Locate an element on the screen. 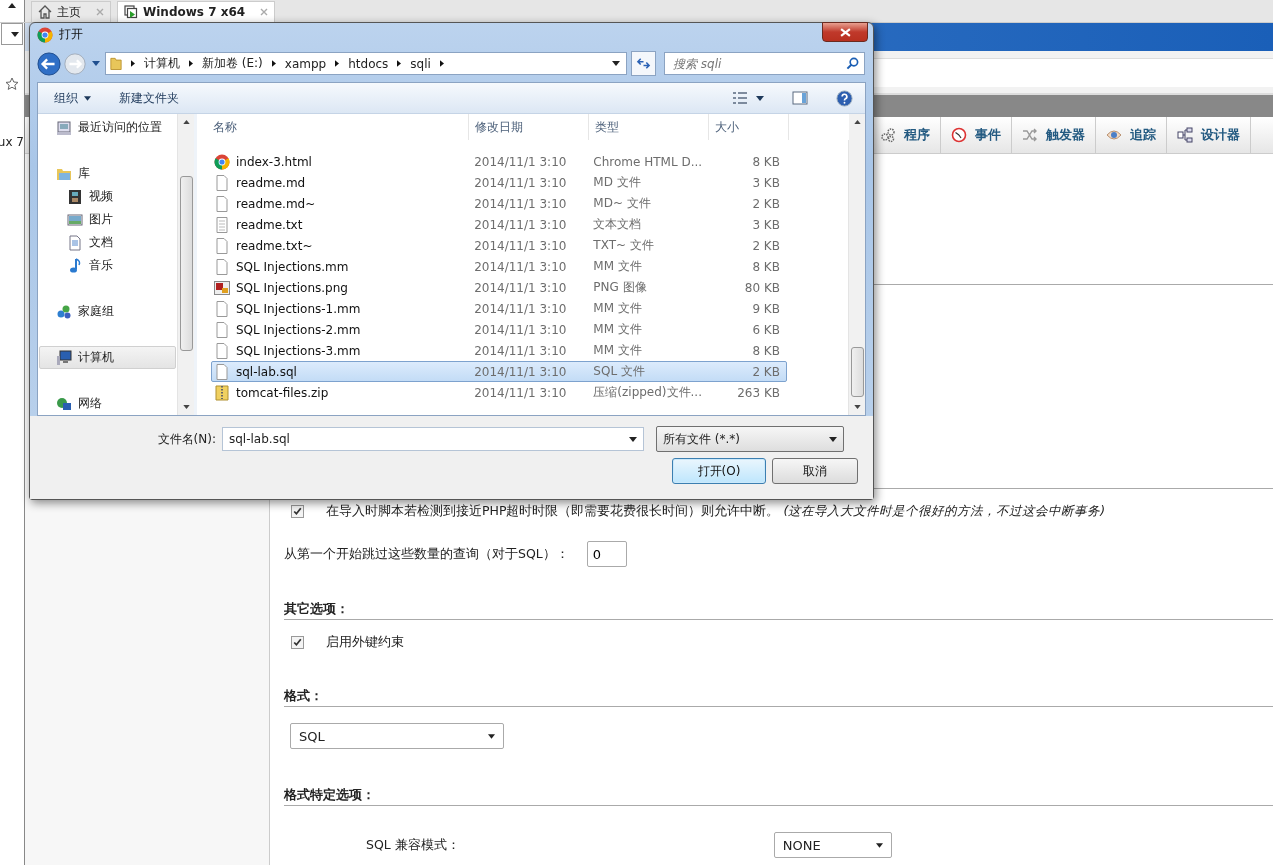  nav-tab: 追踪 is located at coordinates (1131, 135).